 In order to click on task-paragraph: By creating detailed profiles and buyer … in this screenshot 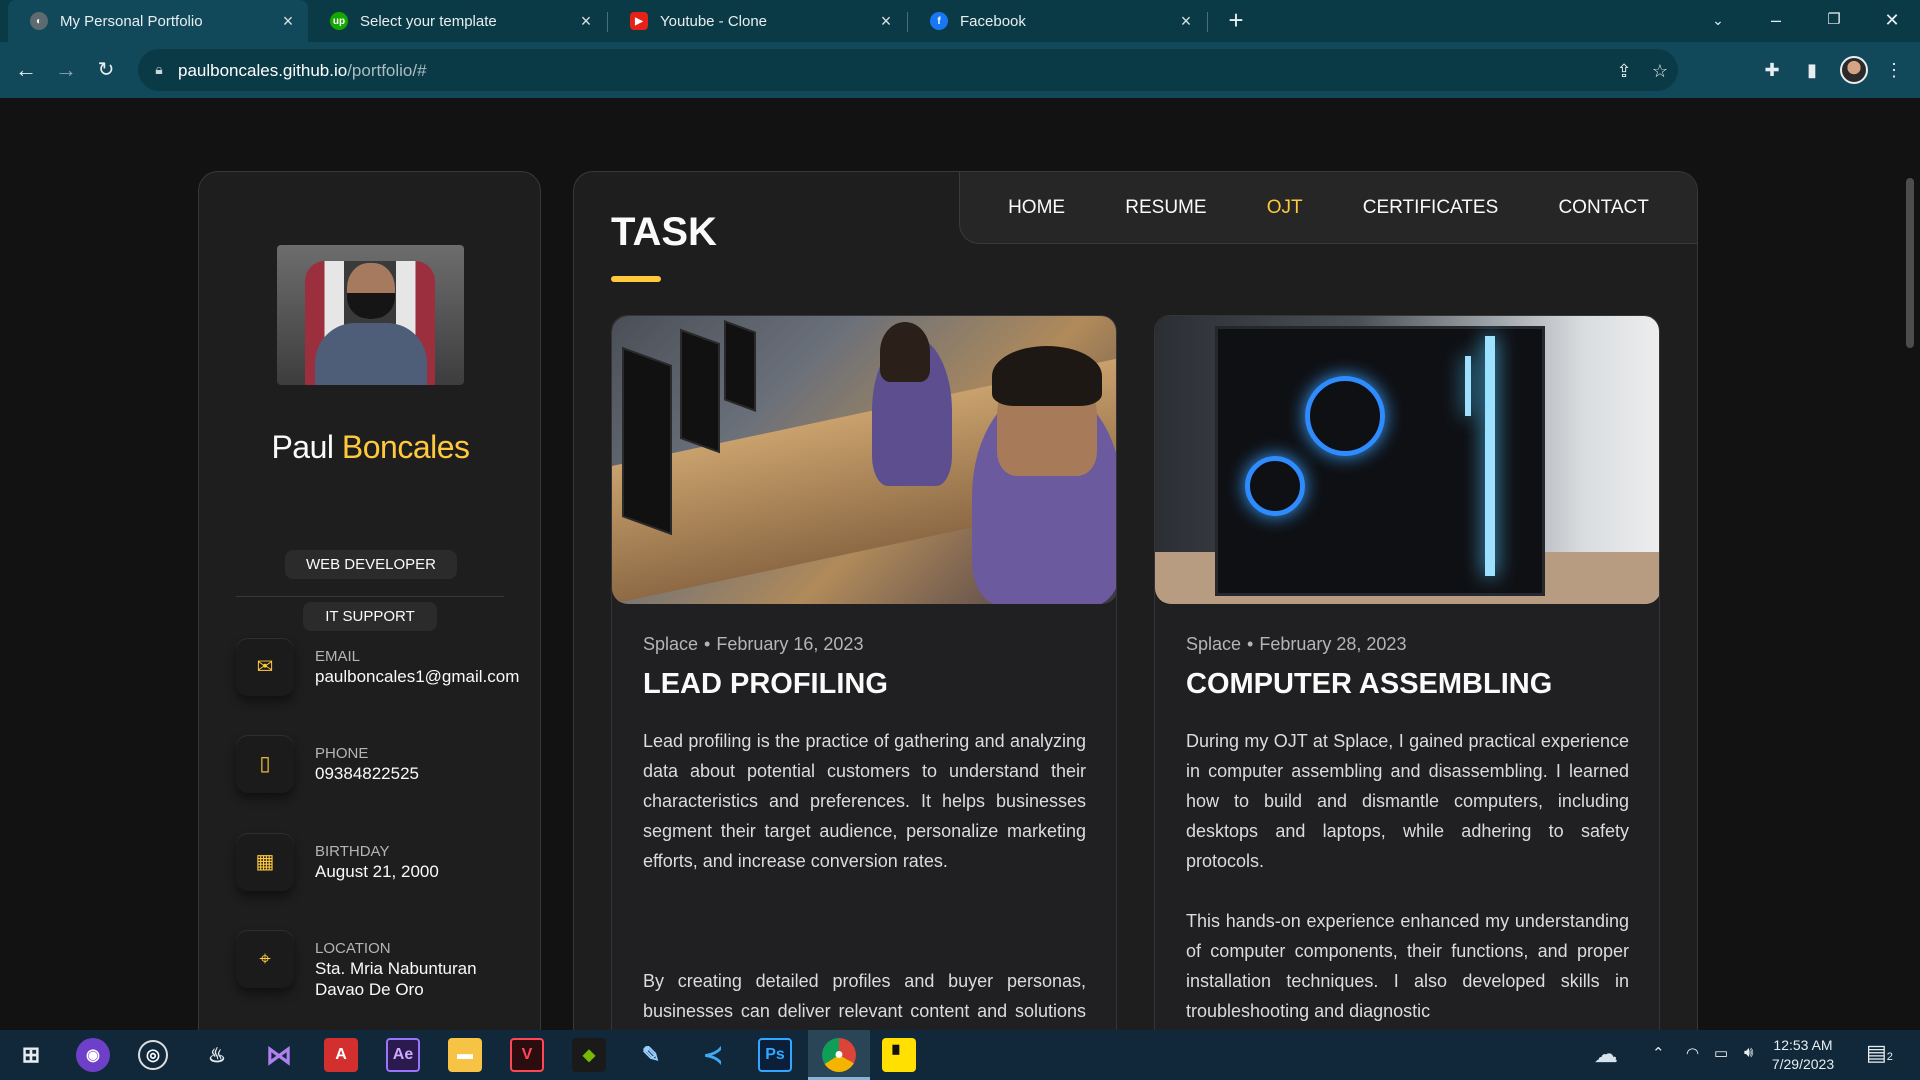, I will do `click(864, 996)`.